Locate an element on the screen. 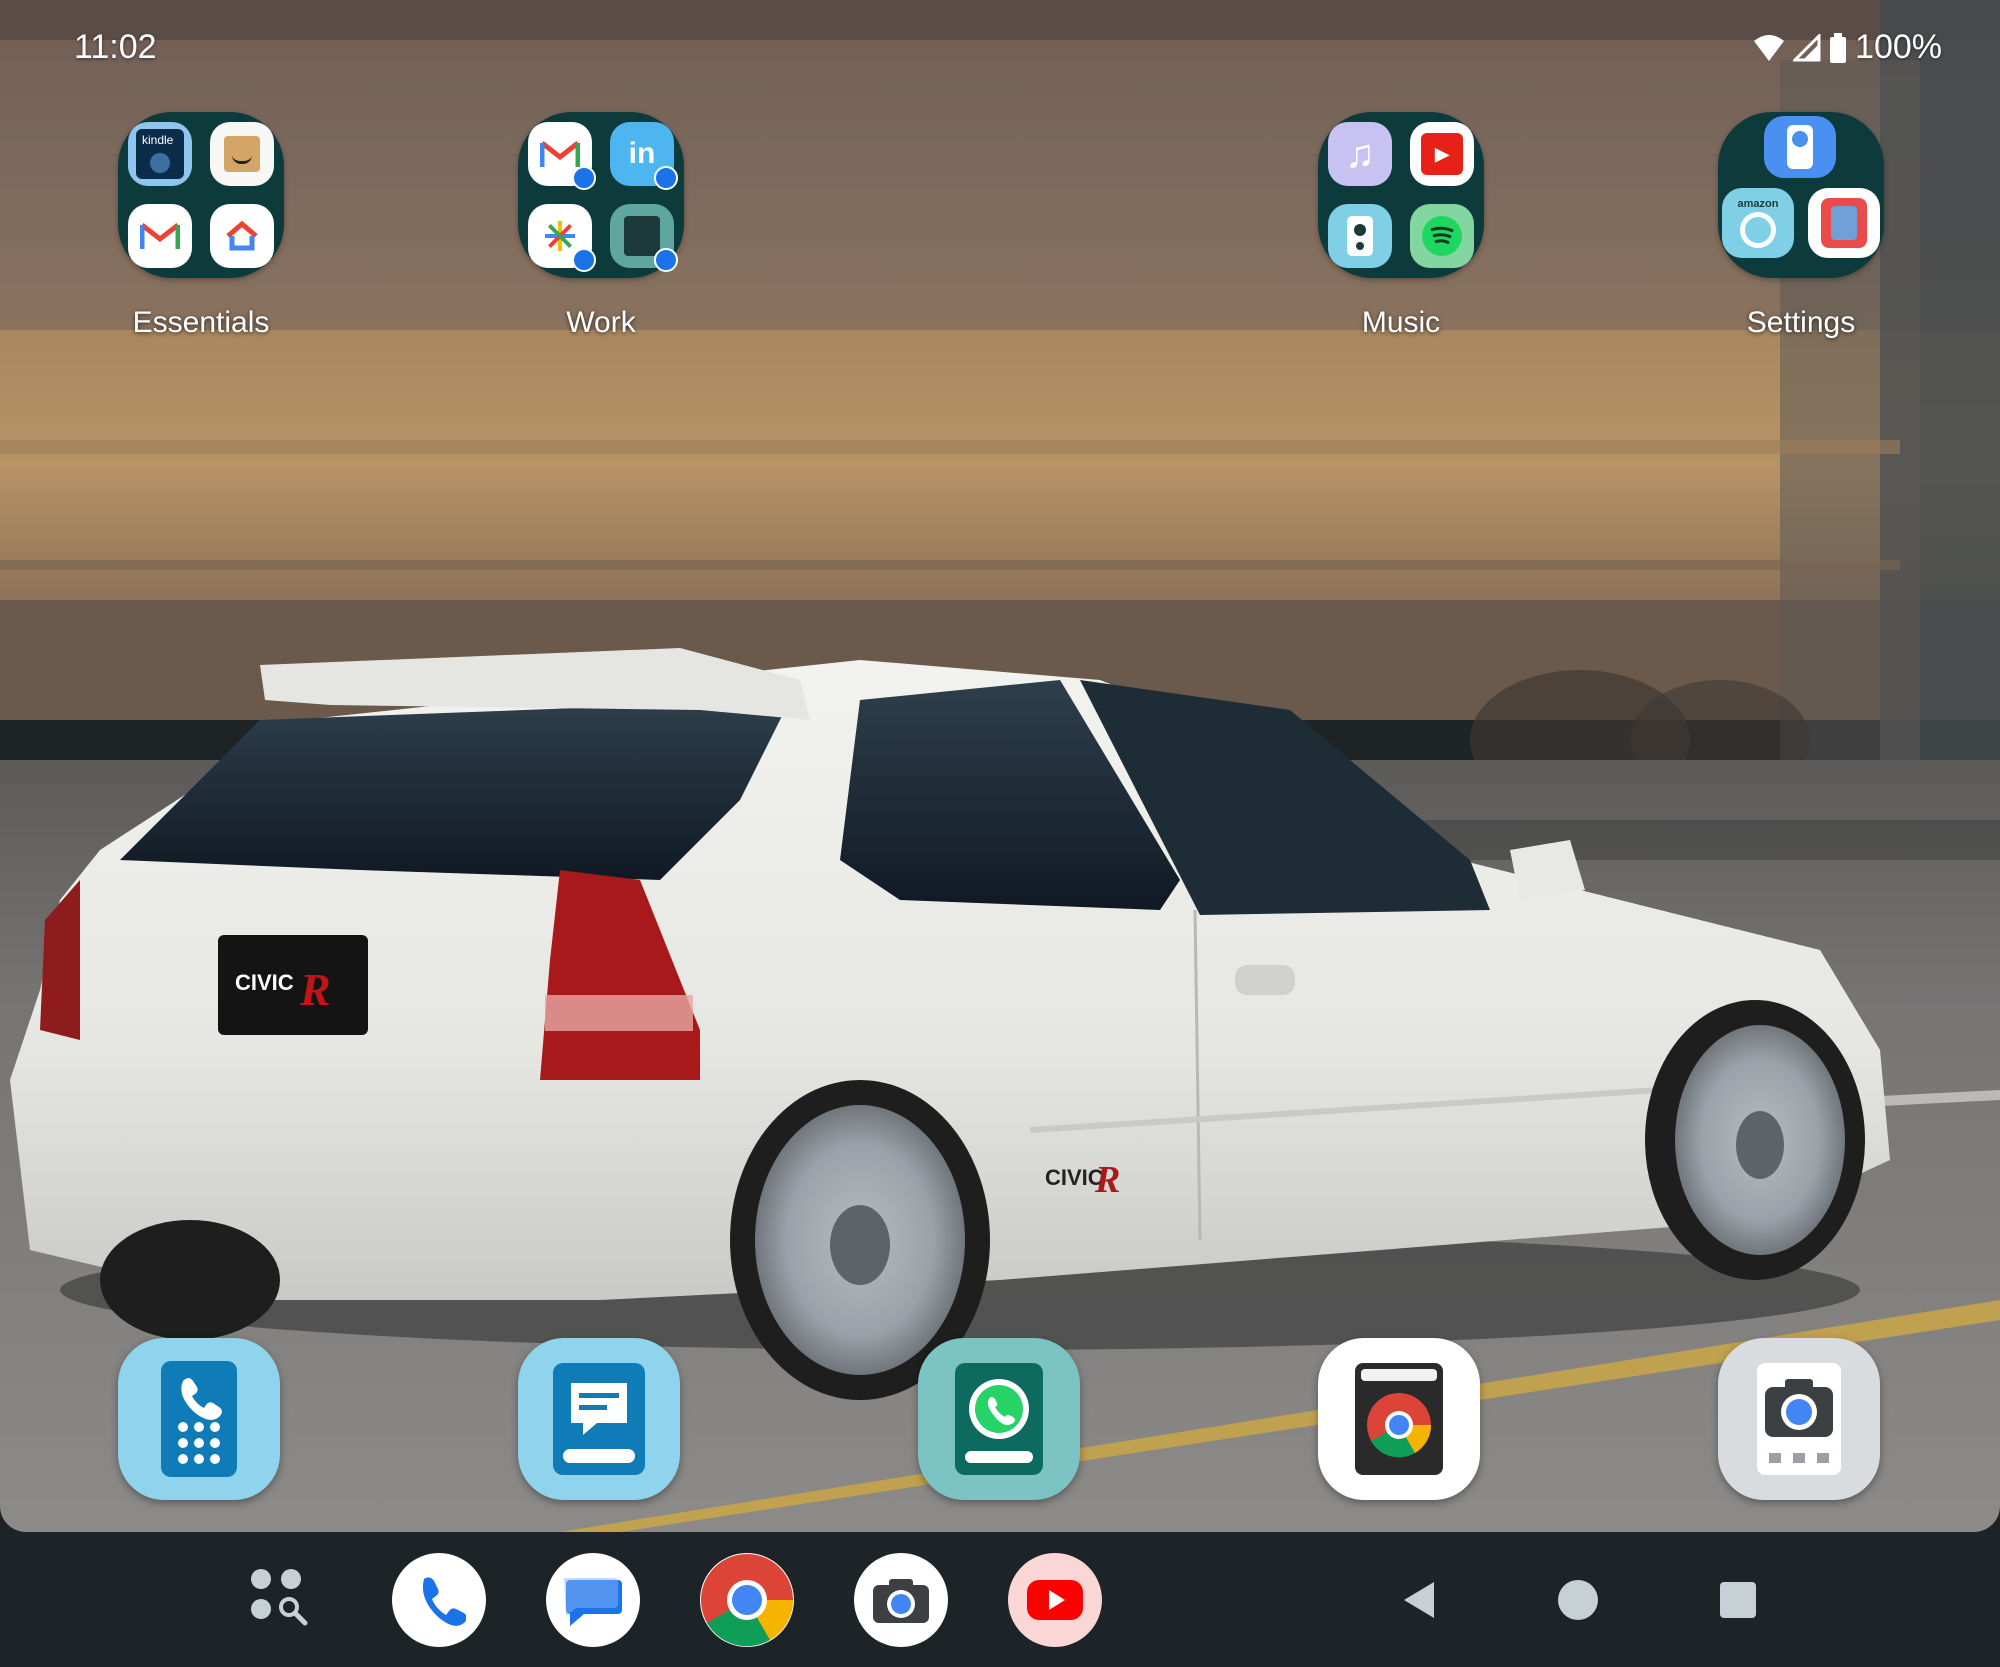 The height and width of the screenshot is (1667, 2000). phone-app is located at coordinates (199, 1419).